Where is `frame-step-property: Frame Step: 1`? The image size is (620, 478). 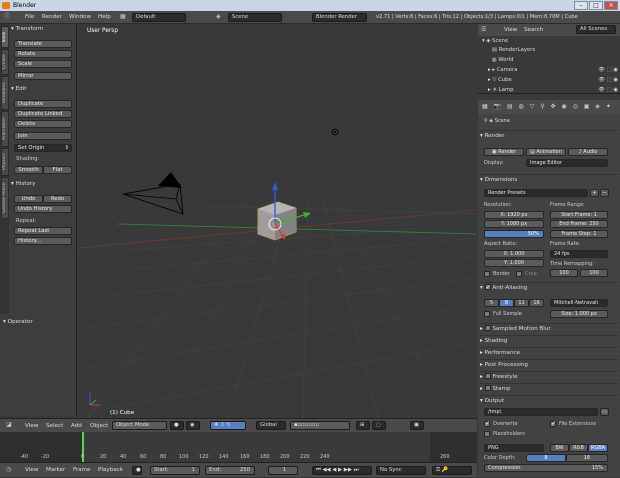 frame-step-property: Frame Step: 1 is located at coordinates (579, 234).